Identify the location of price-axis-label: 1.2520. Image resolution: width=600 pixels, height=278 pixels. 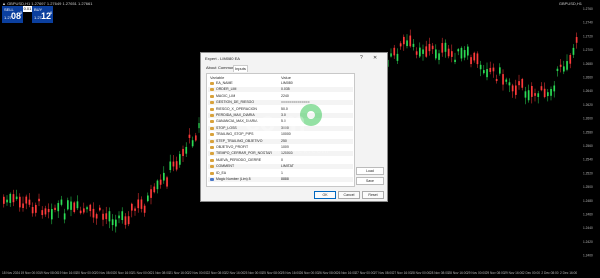
(588, 173).